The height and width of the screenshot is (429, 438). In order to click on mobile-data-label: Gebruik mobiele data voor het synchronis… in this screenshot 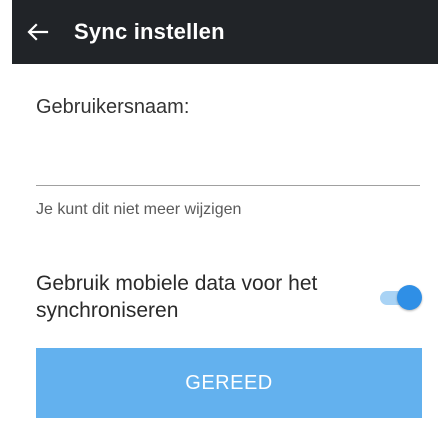, I will do `click(177, 297)`.